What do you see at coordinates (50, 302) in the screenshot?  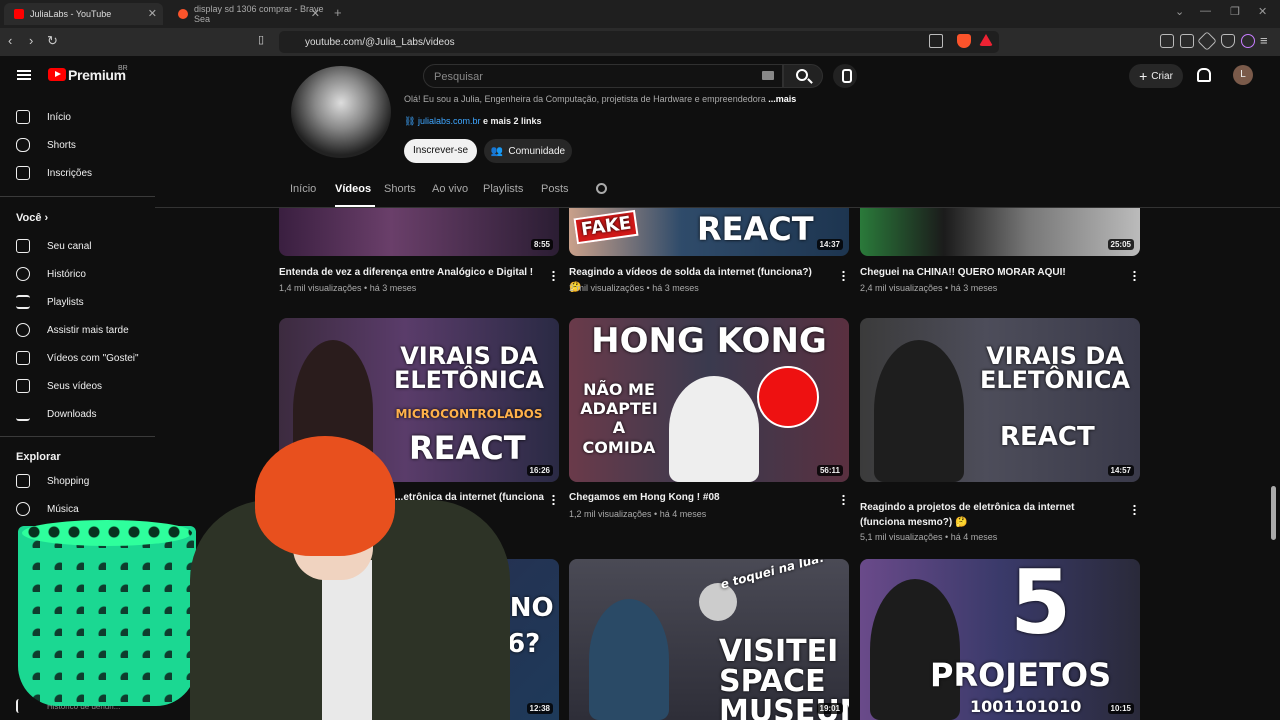 I see `sidebar-item-playlists: Playlists` at bounding box center [50, 302].